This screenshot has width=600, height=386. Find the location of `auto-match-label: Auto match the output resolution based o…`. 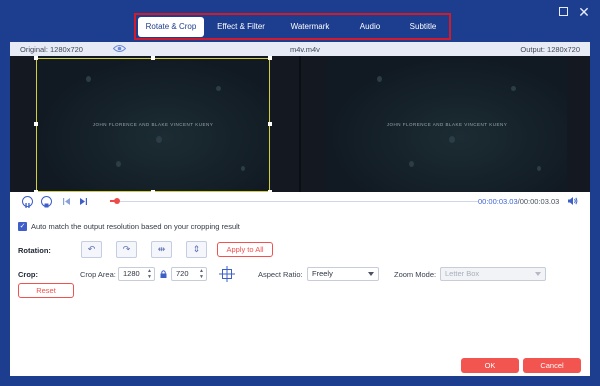

auto-match-label: Auto match the output resolution based o… is located at coordinates (135, 226).